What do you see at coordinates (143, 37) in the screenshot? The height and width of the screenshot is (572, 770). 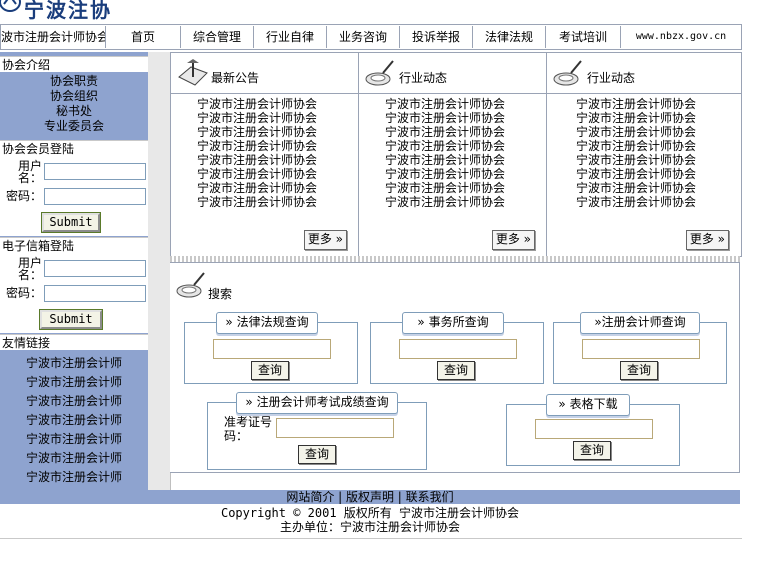 I see `nav-item-1: 首页` at bounding box center [143, 37].